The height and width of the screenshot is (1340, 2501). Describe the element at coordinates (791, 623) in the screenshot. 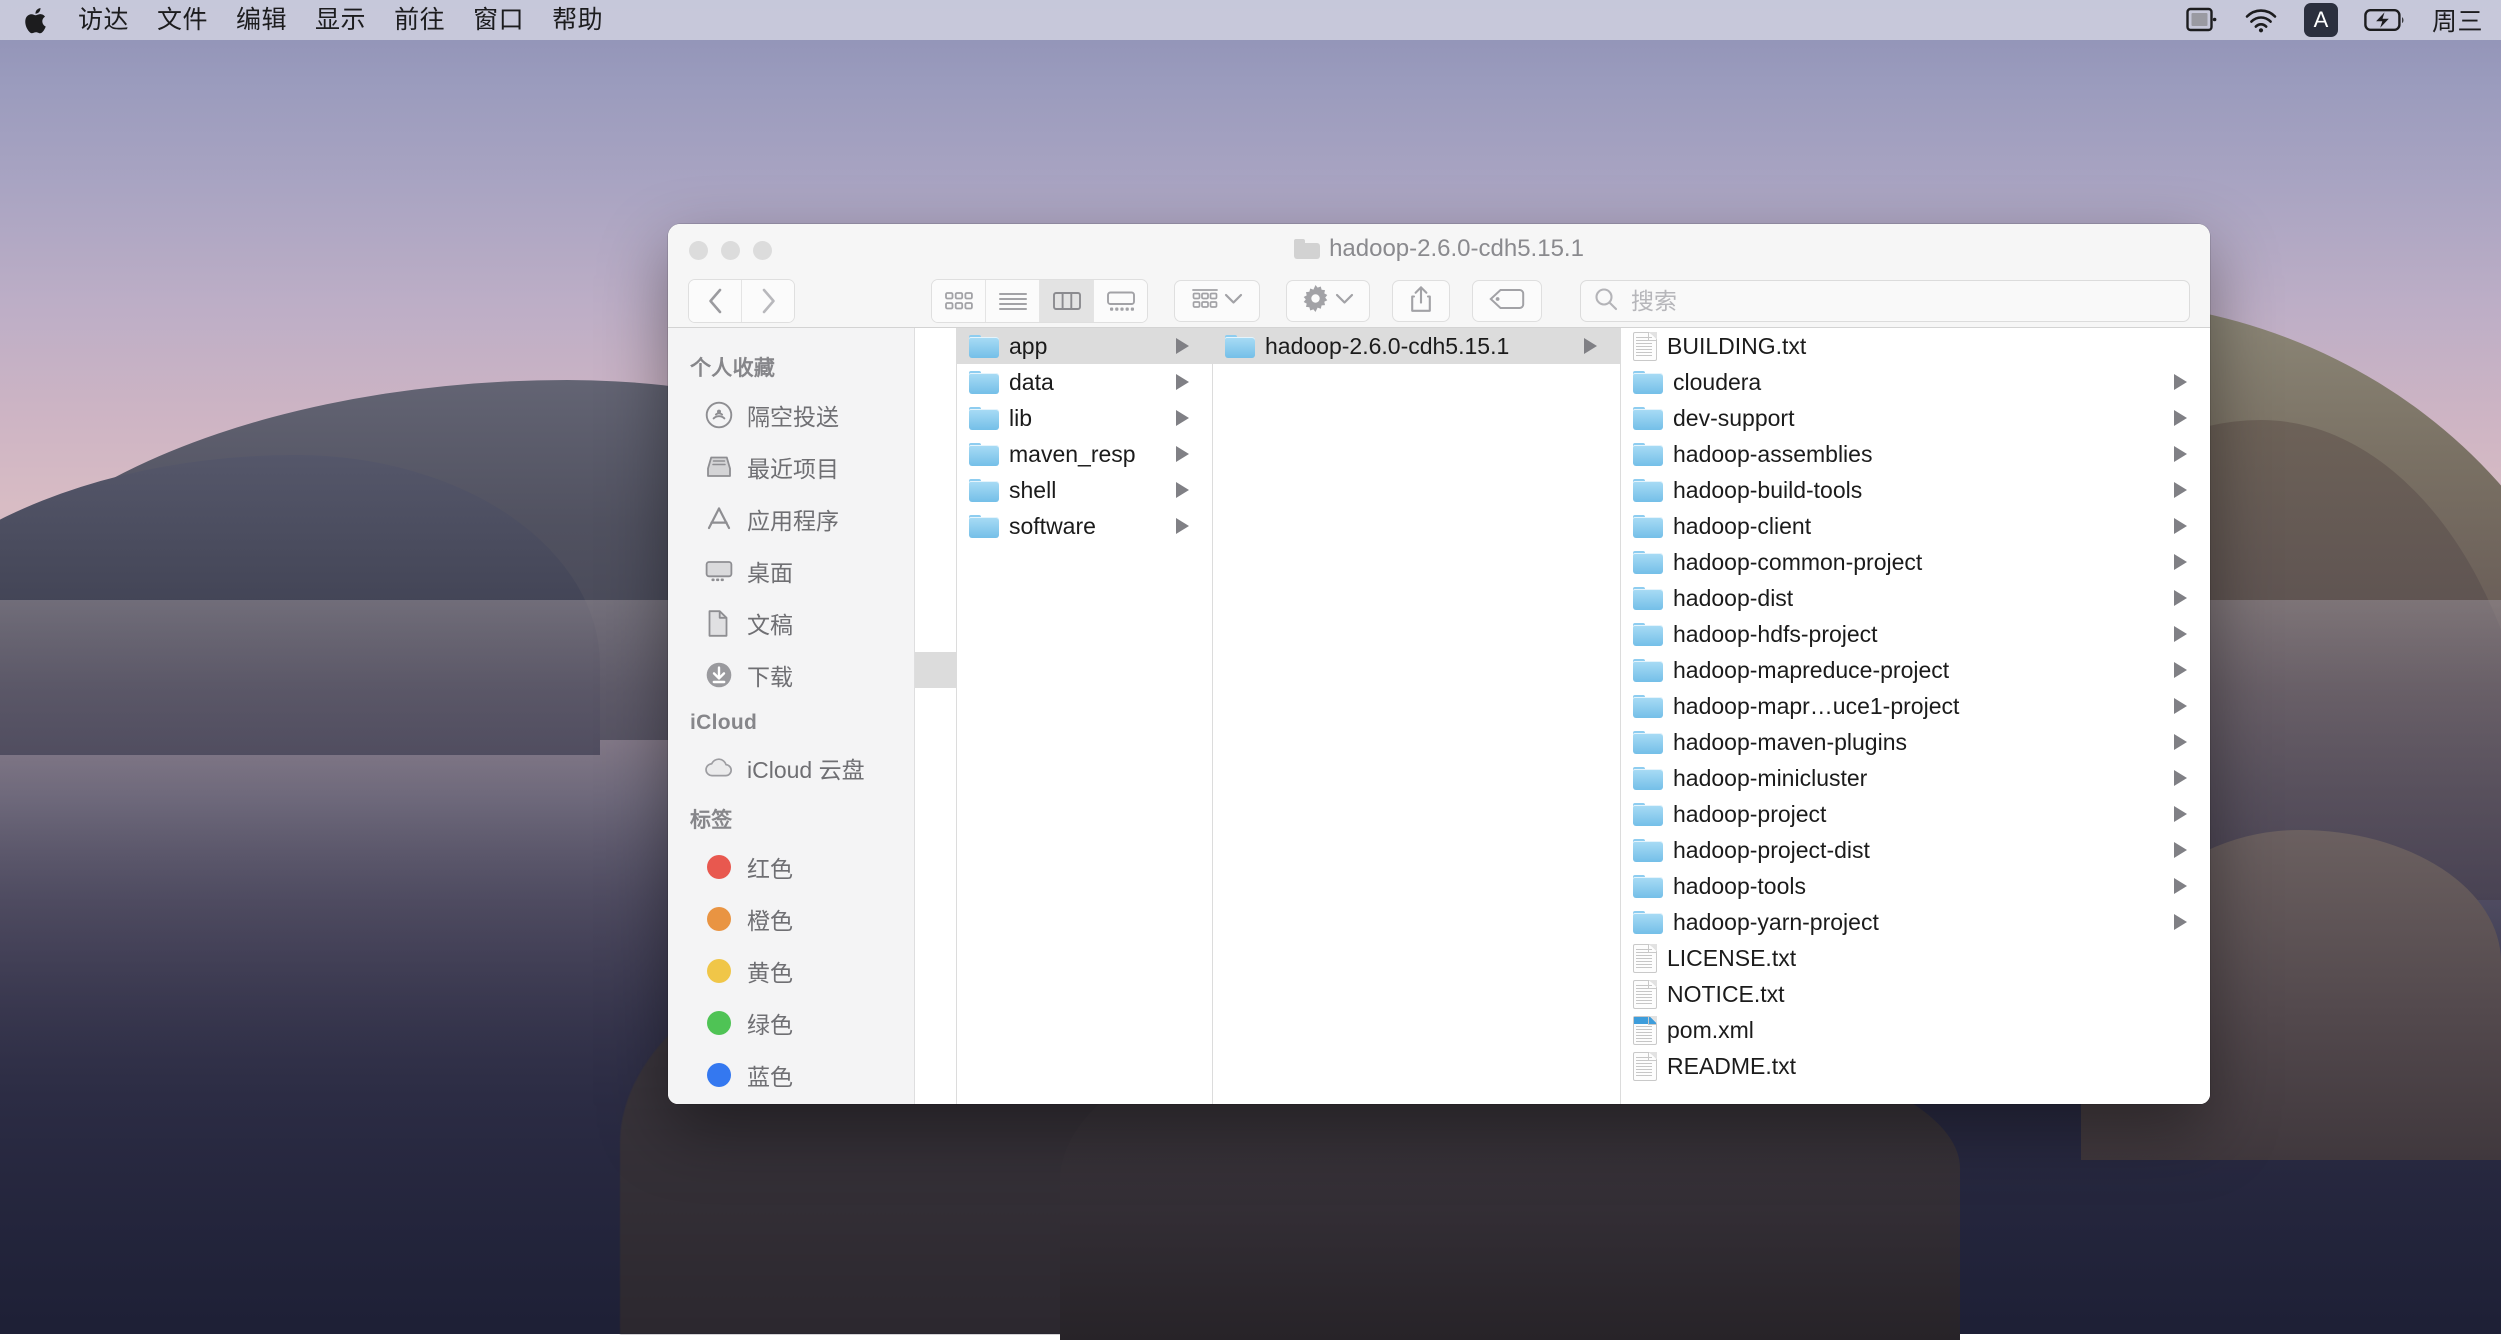

I see `sidebar-item-文稿: 文稿` at that location.